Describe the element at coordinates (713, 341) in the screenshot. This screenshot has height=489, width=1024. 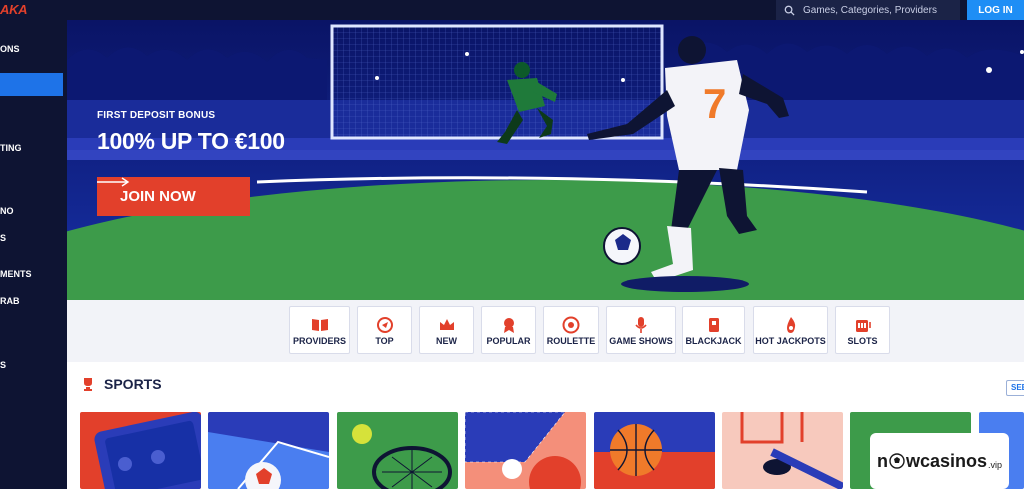
I see `category-label: BLACKJACK` at that location.